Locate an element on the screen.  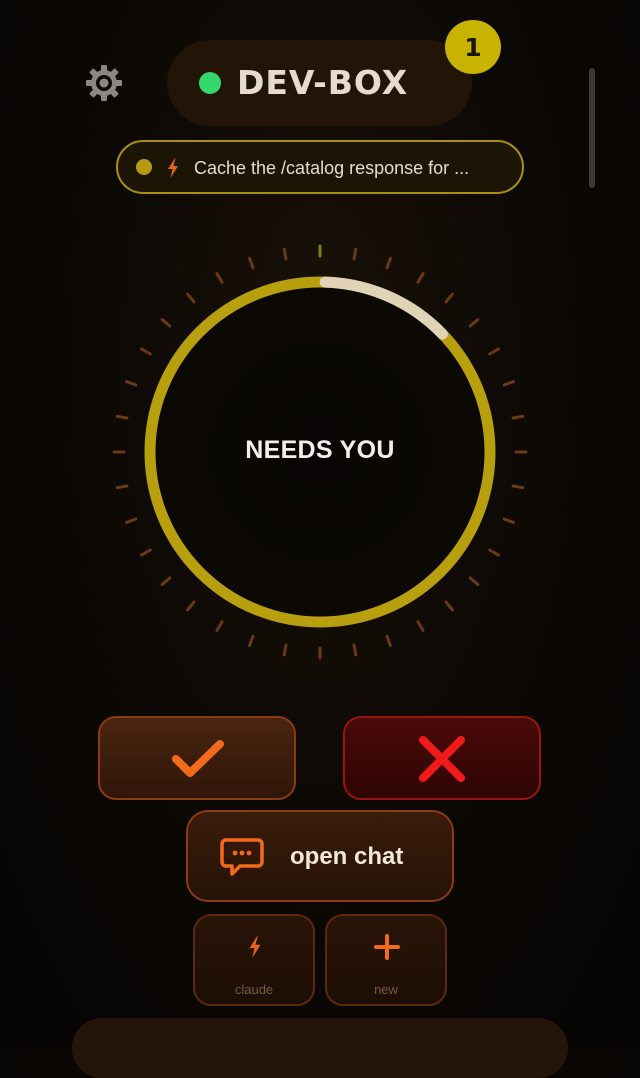
x-icon is located at coordinates (442, 759).